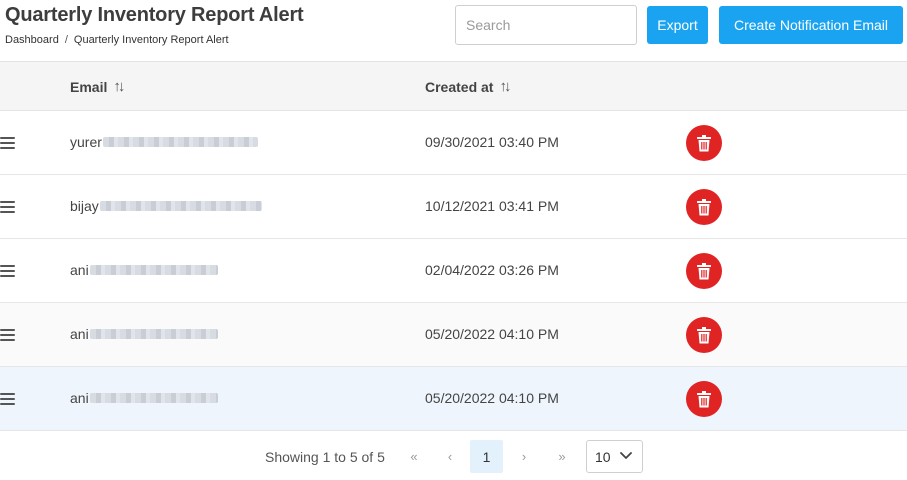 The width and height of the screenshot is (907, 480). Describe the element at coordinates (524, 456) in the screenshot. I see `next-page-icon: ›` at that location.